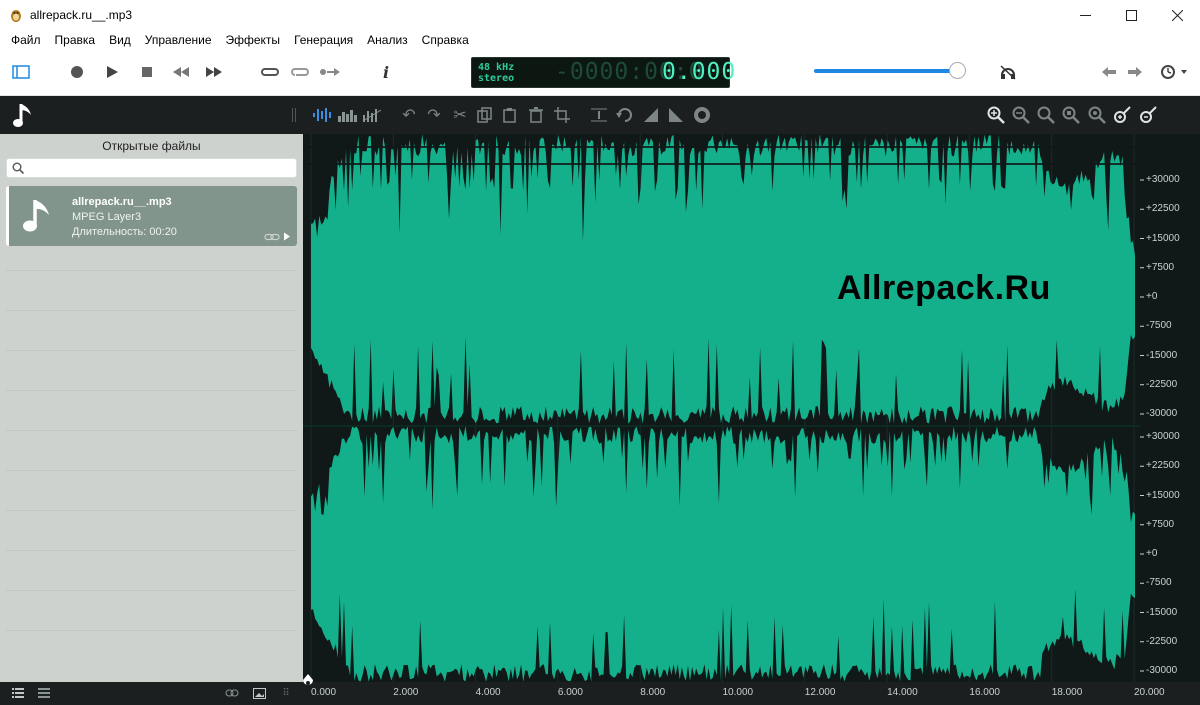 This screenshot has width=1200, height=705. What do you see at coordinates (77, 72) in the screenshot?
I see `record-button` at bounding box center [77, 72].